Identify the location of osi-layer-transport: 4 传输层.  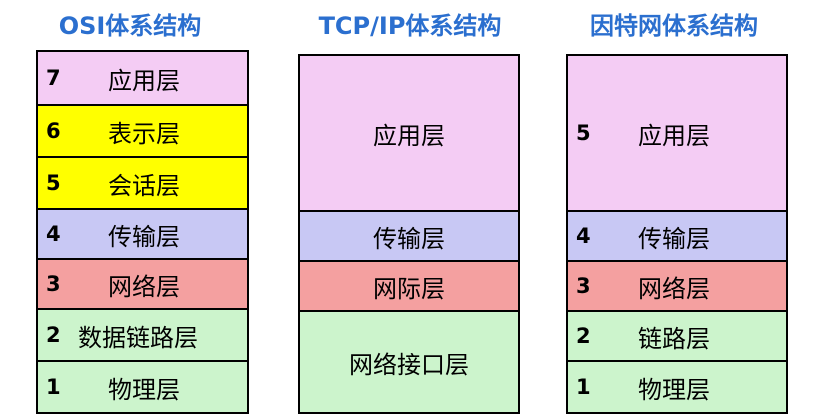
(142, 235).